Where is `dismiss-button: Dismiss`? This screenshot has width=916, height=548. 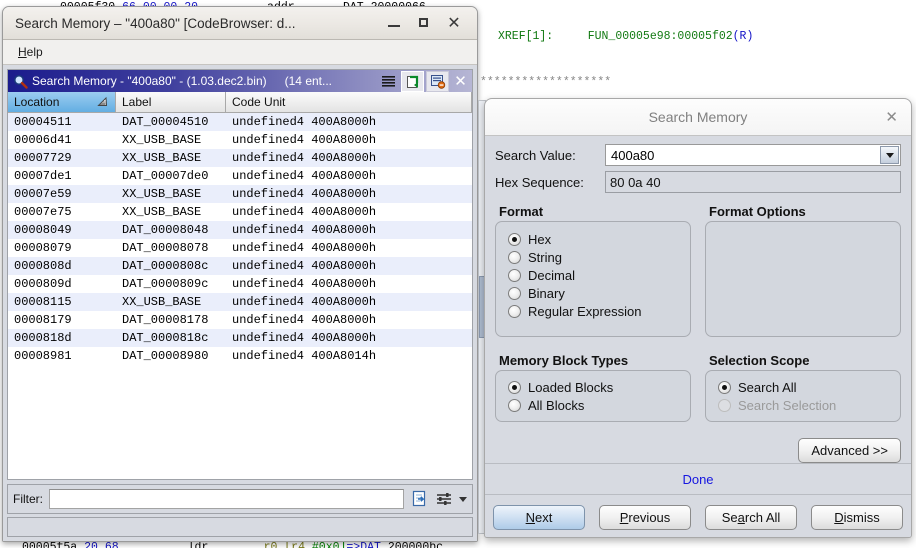 dismiss-button: Dismiss is located at coordinates (857, 517).